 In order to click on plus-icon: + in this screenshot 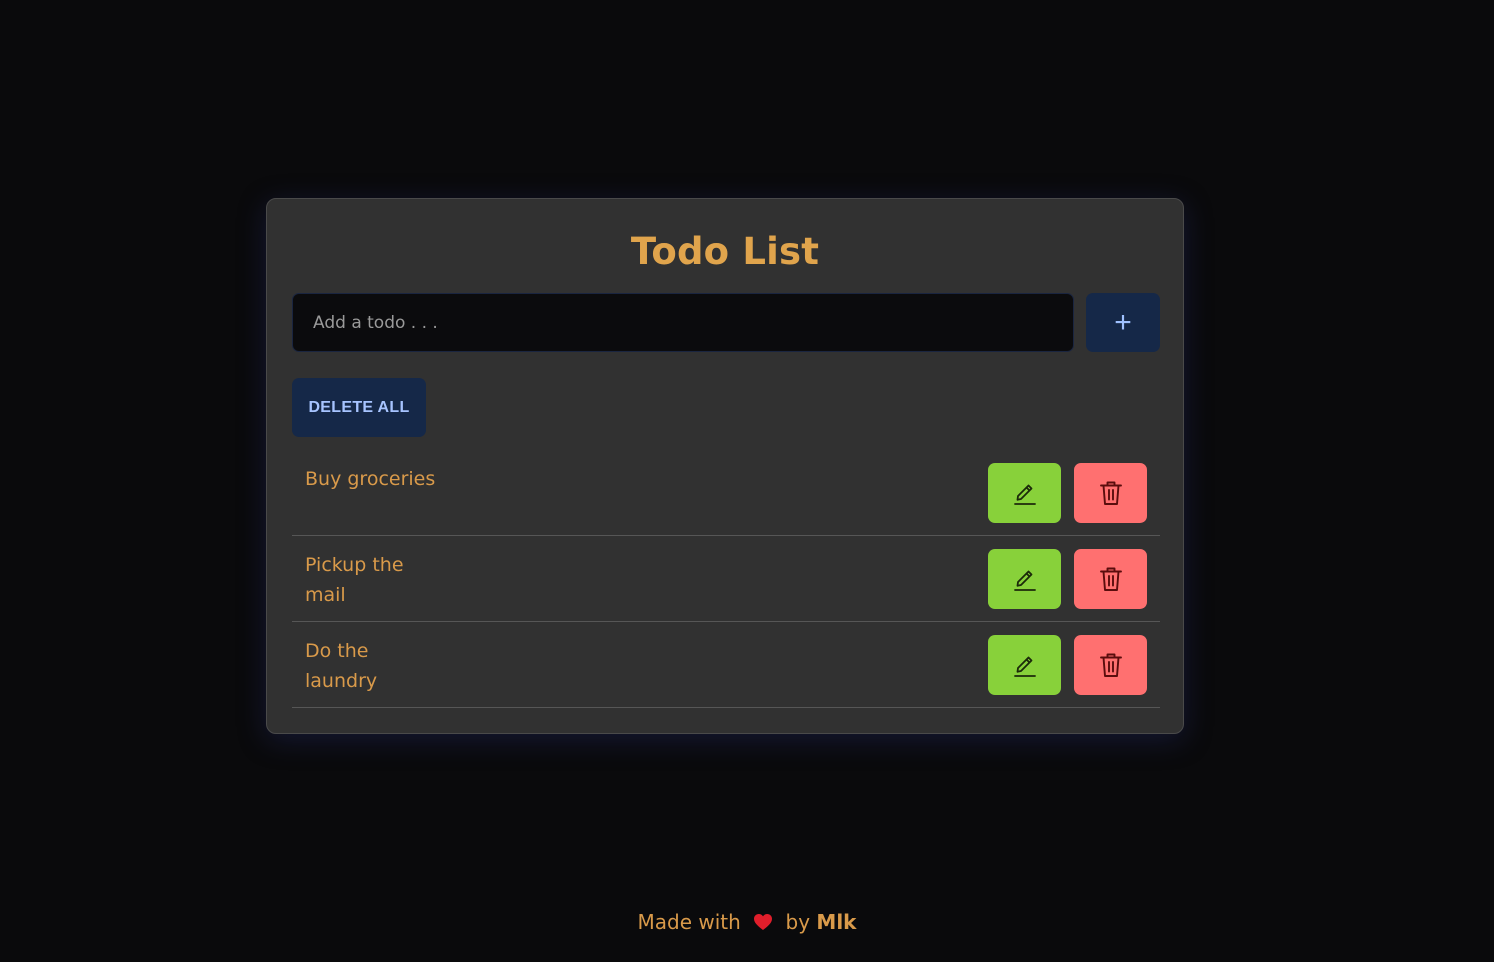, I will do `click(1123, 322)`.